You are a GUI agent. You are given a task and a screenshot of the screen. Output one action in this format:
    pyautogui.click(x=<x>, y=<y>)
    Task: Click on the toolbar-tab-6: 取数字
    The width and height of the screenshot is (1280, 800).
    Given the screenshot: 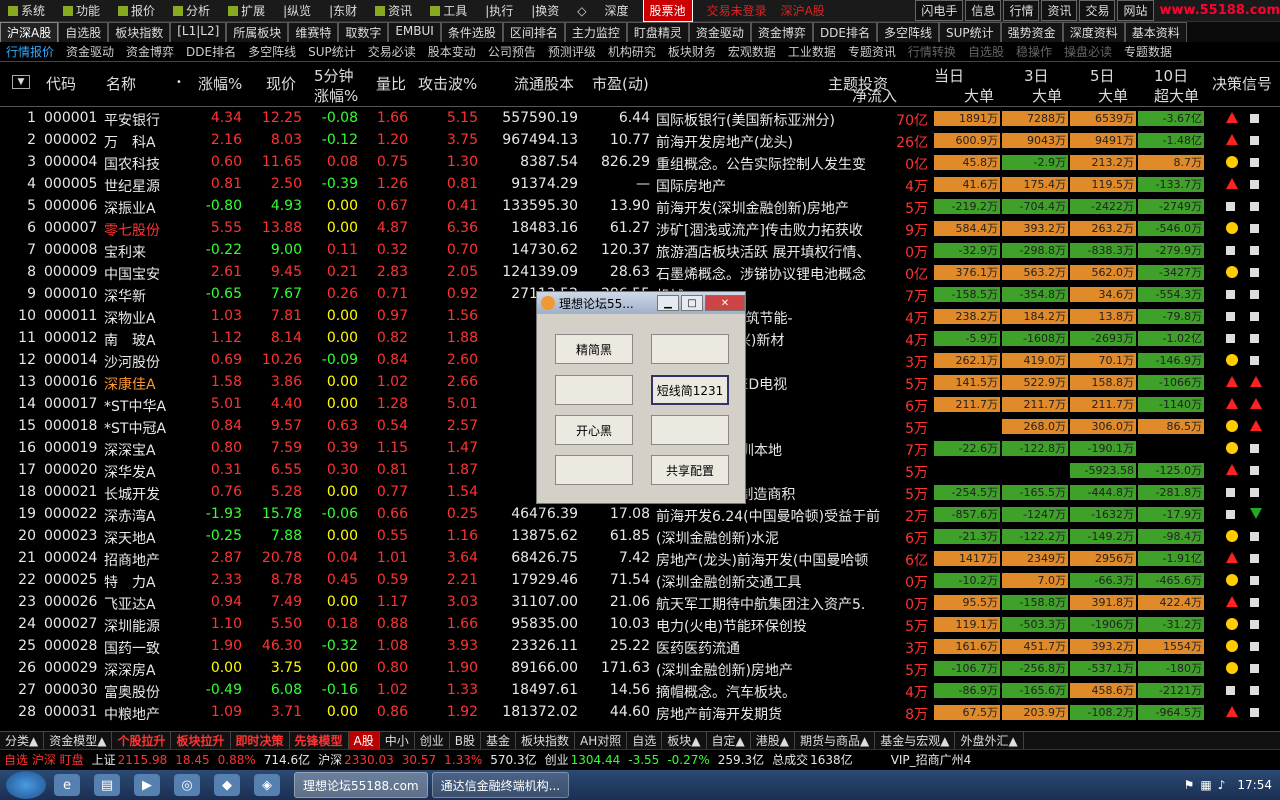 What is the action you would take?
    pyautogui.click(x=363, y=32)
    